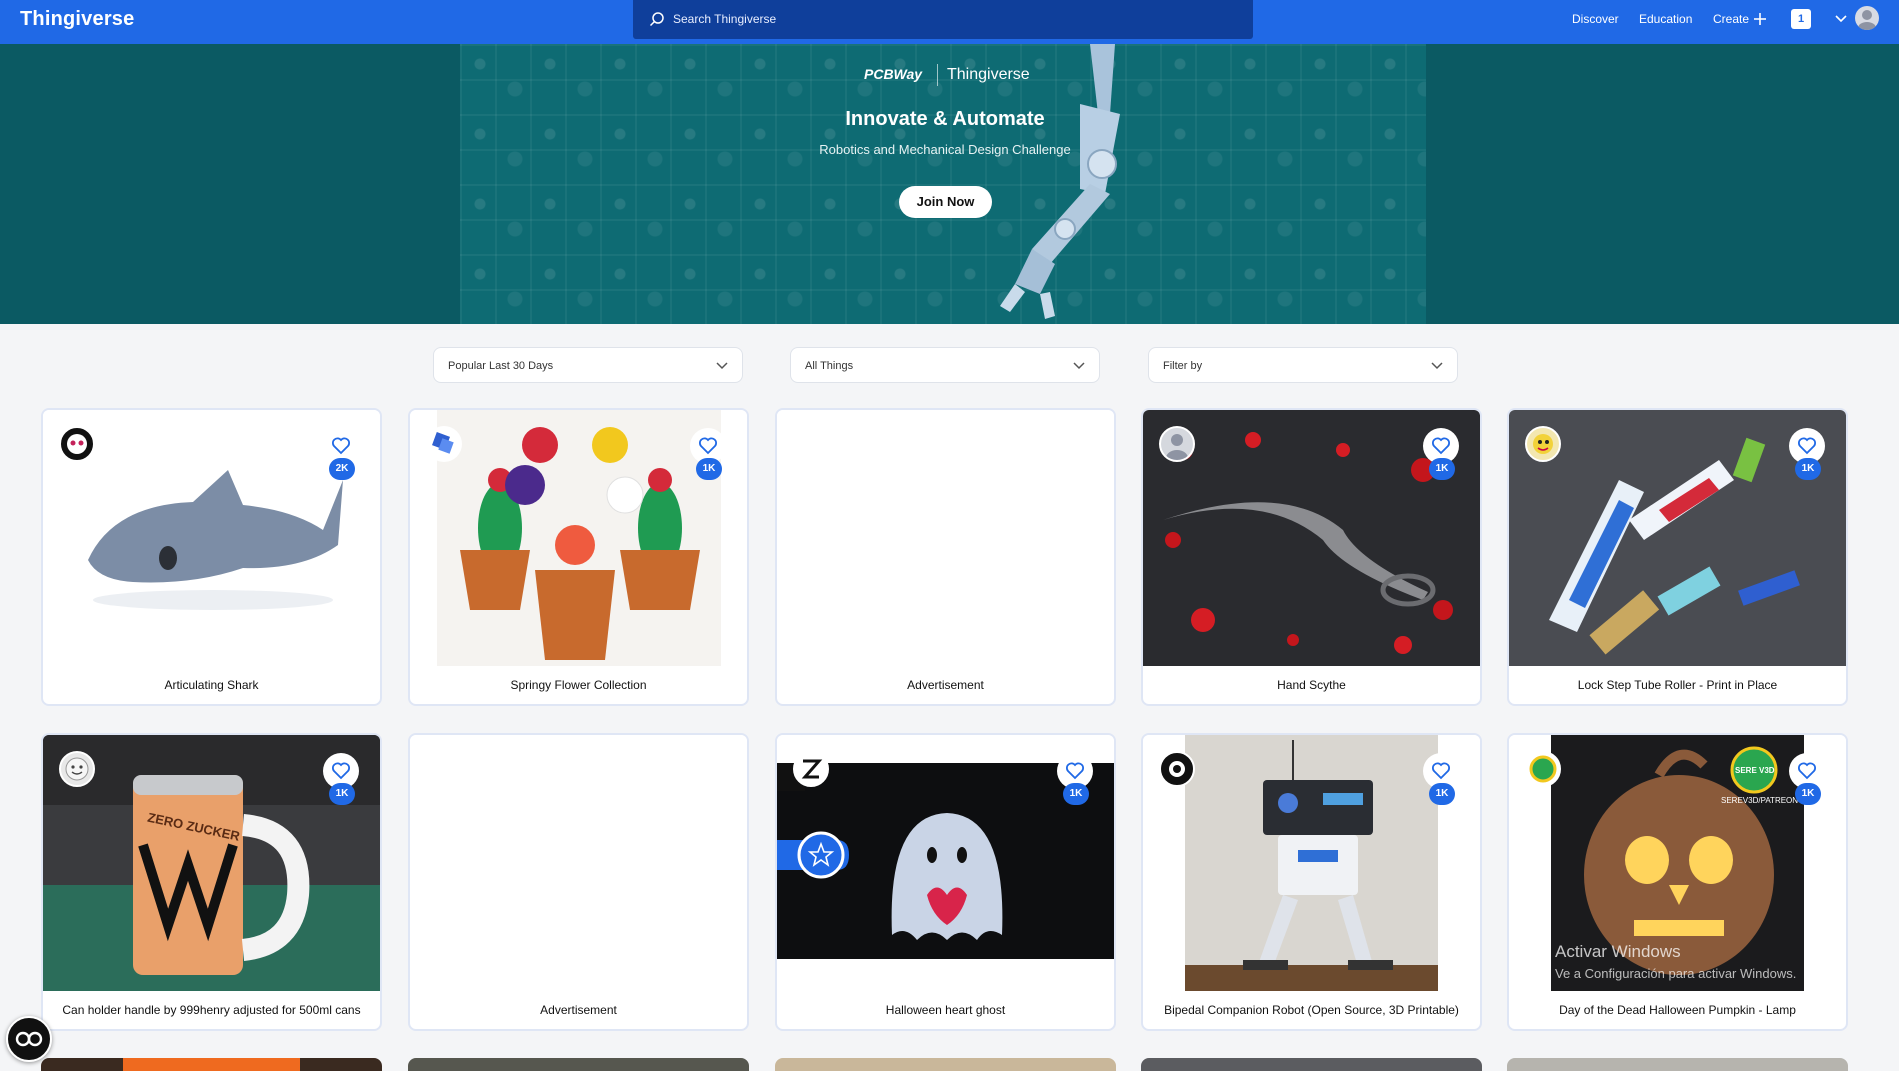 This screenshot has width=1899, height=1071. What do you see at coordinates (1676, 973) in the screenshot?
I see `windows-activation-hint: Ve a Configuración para activar Windows.` at bounding box center [1676, 973].